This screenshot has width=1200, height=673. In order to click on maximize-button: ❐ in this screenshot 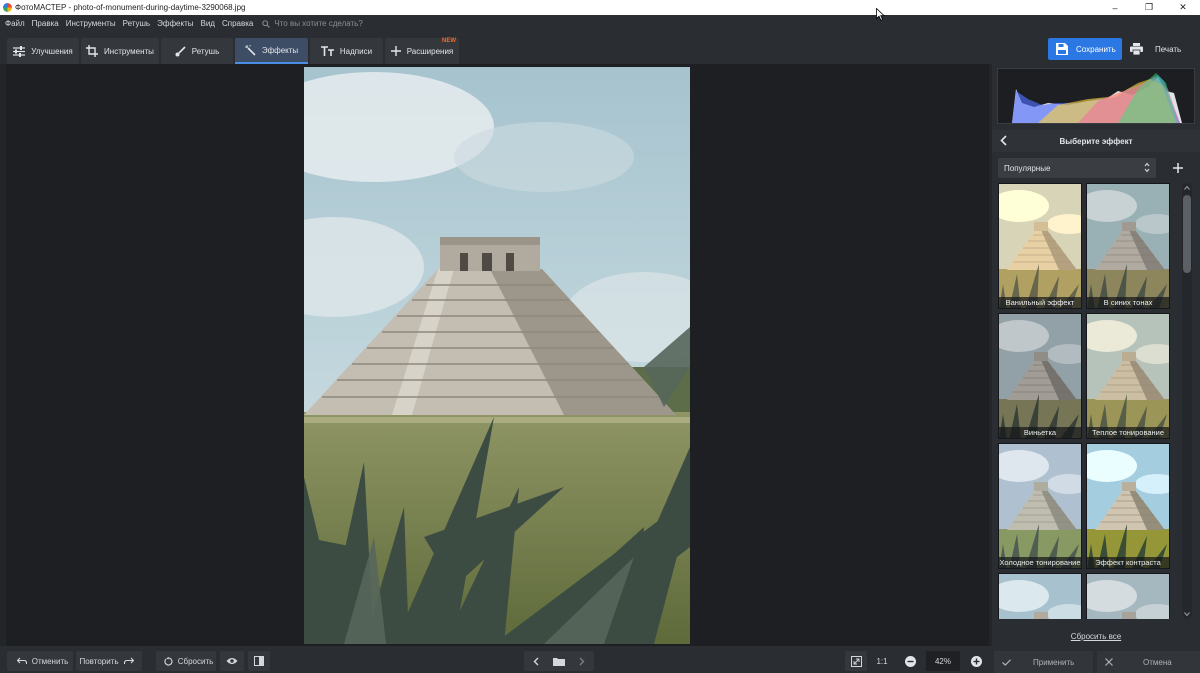, I will do `click(1149, 7)`.